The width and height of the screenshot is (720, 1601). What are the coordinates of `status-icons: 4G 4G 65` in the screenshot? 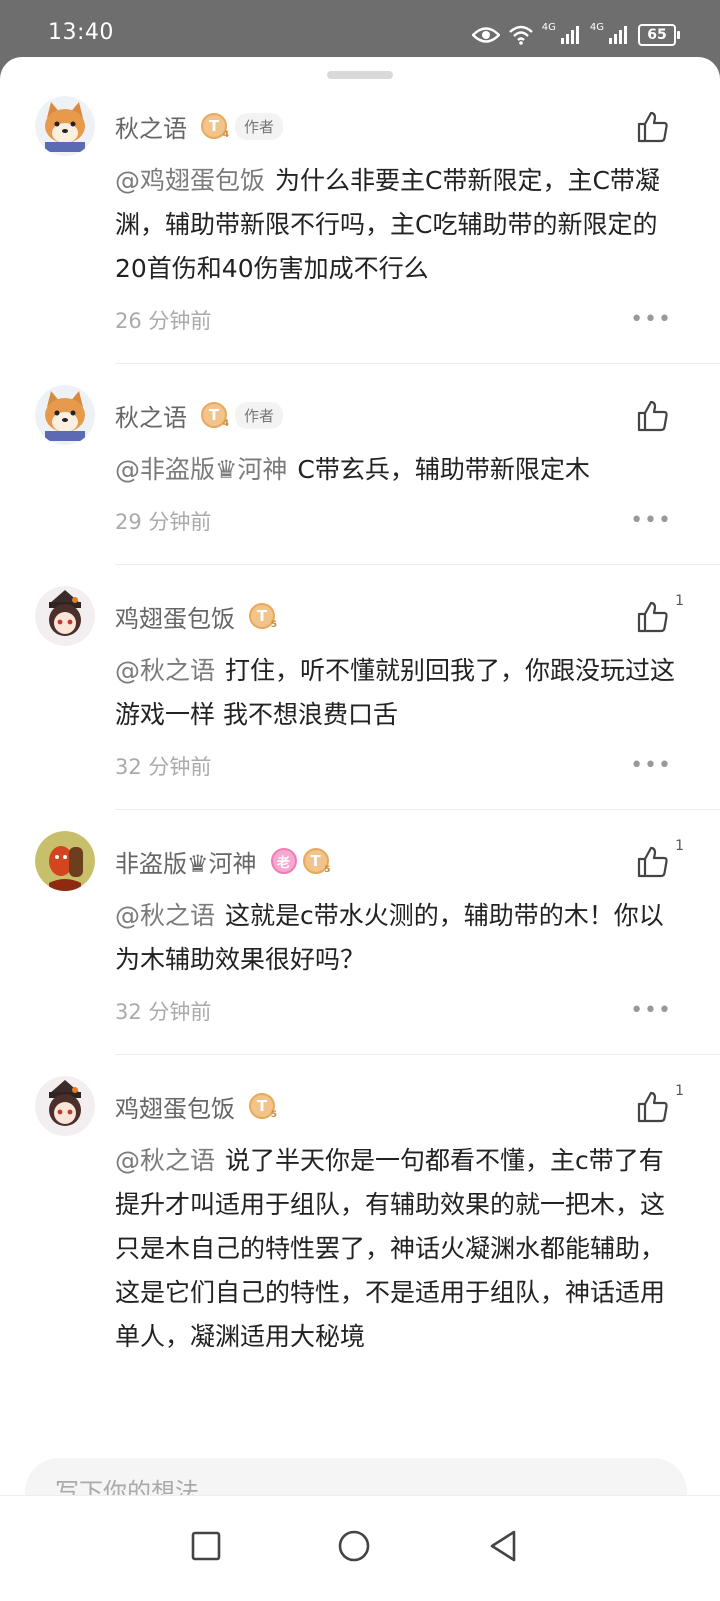 It's located at (575, 35).